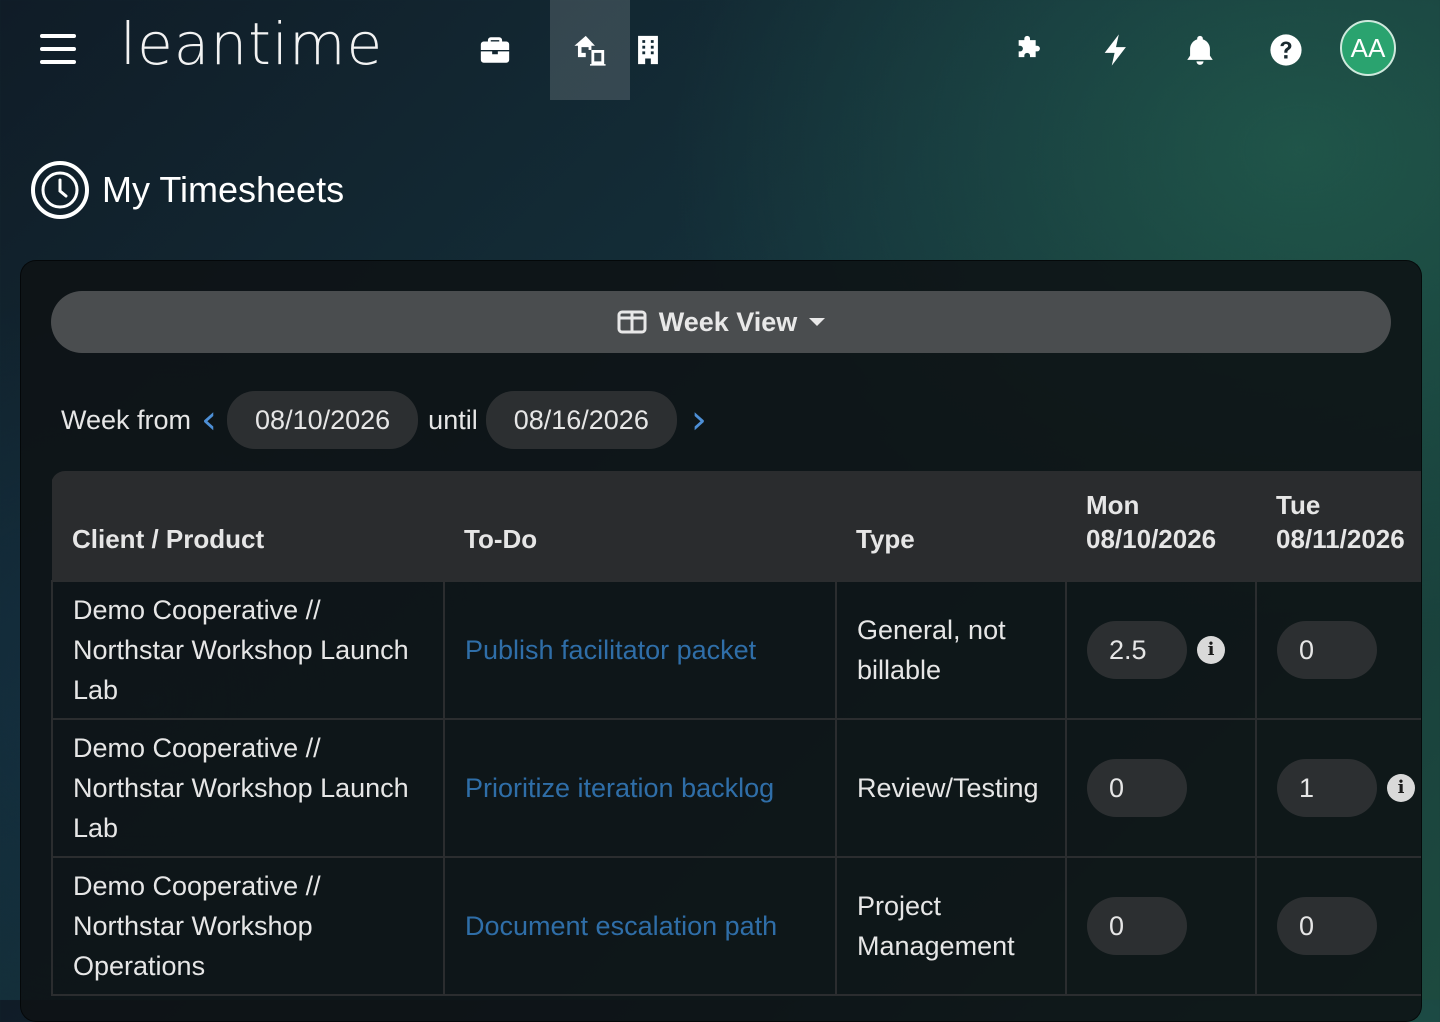 This screenshot has height=1022, width=1440. Describe the element at coordinates (58, 50) in the screenshot. I see `menu-icon` at that location.